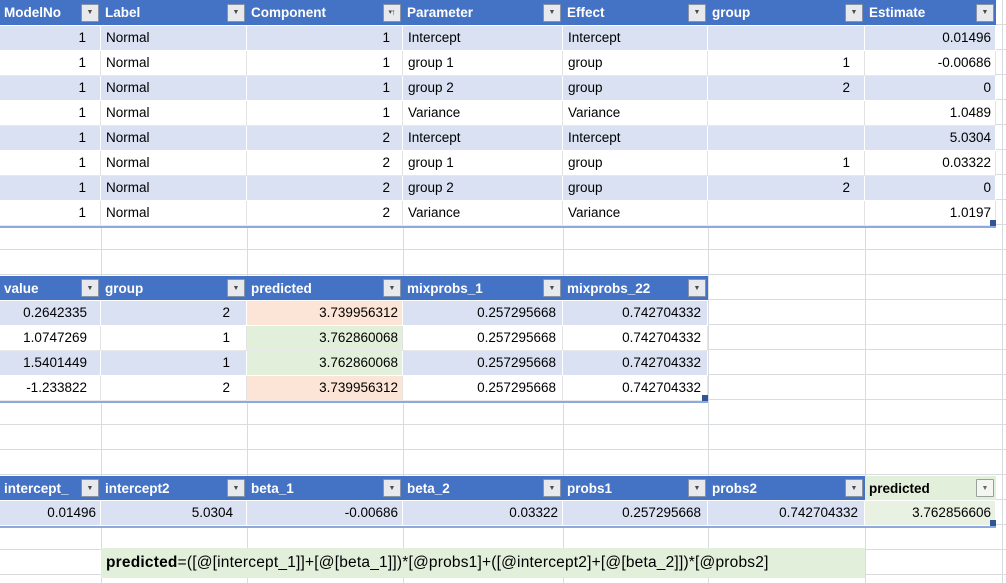  I want to click on cell-beta-2: 0.03322, so click(483, 513).